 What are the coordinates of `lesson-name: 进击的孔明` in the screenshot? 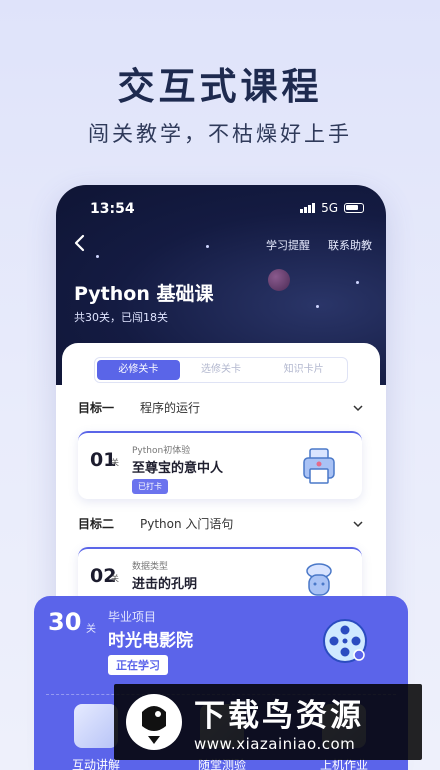 It's located at (165, 584).